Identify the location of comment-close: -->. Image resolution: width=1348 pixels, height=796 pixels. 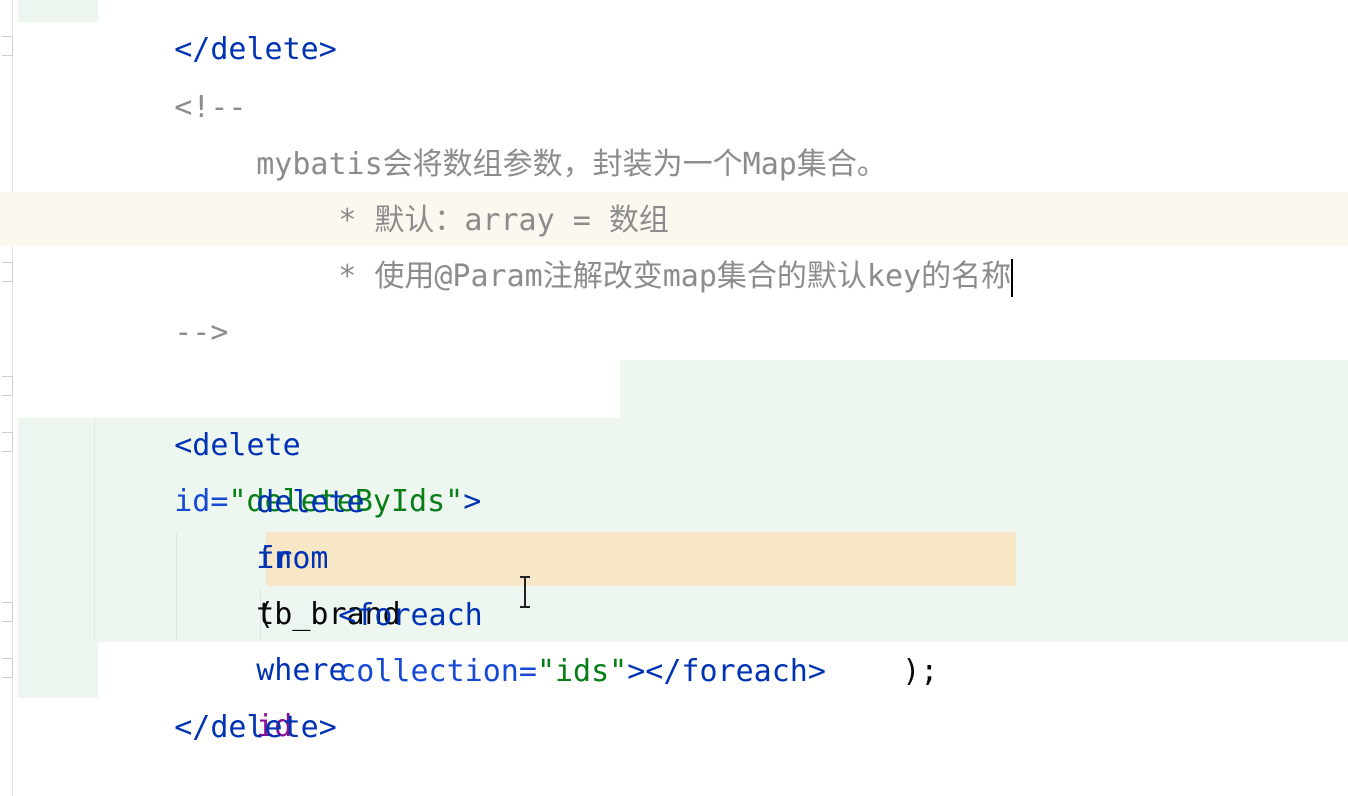
(201, 332).